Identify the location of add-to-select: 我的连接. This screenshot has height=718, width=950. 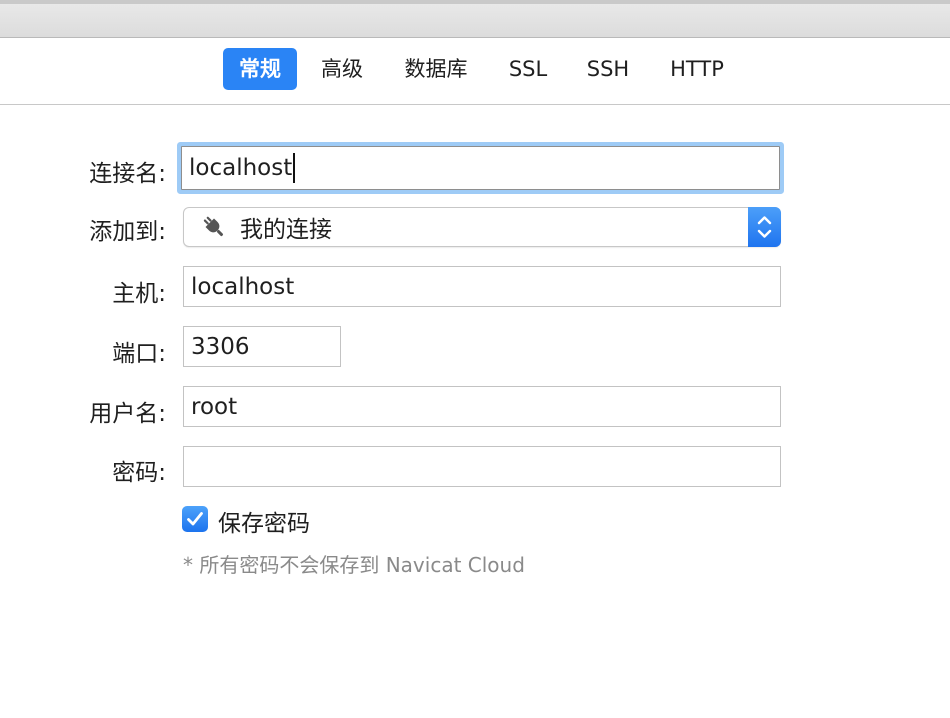
(482, 227).